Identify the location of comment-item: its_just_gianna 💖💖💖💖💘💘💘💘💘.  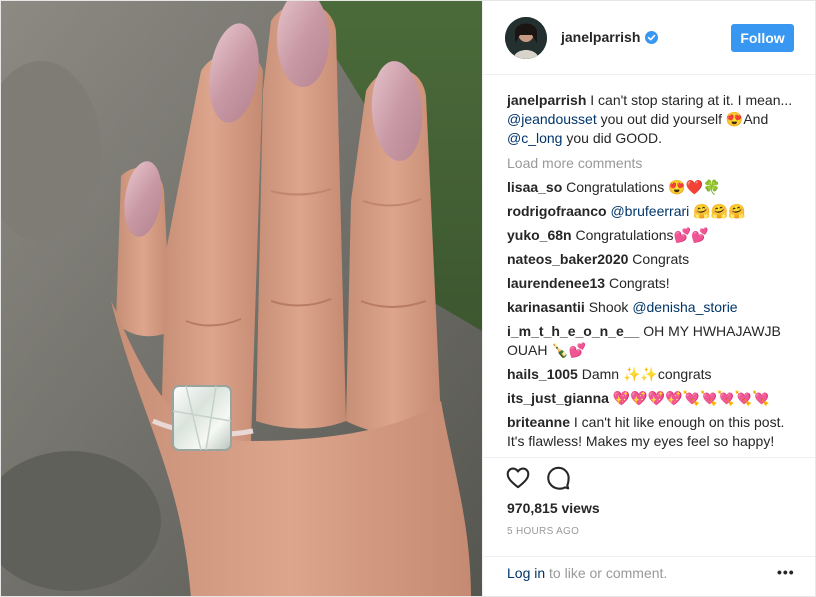
(653, 398).